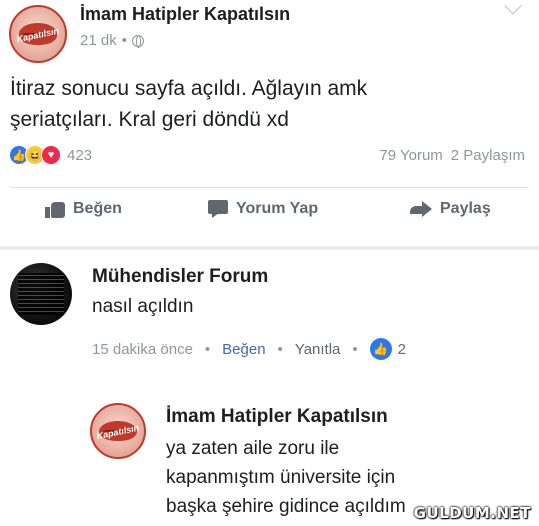 The image size is (539, 526). I want to click on post-stats: 79 Yorum 2 Paylaşım, so click(452, 155).